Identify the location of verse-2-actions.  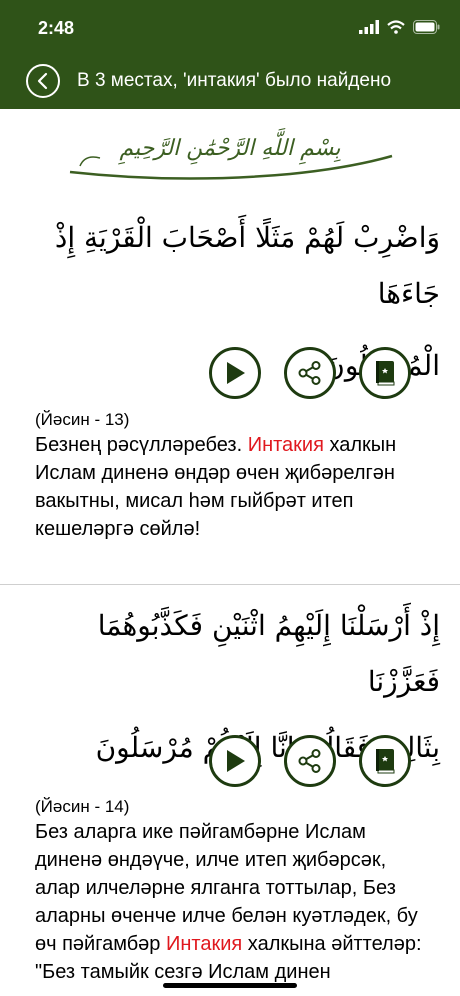
(310, 761).